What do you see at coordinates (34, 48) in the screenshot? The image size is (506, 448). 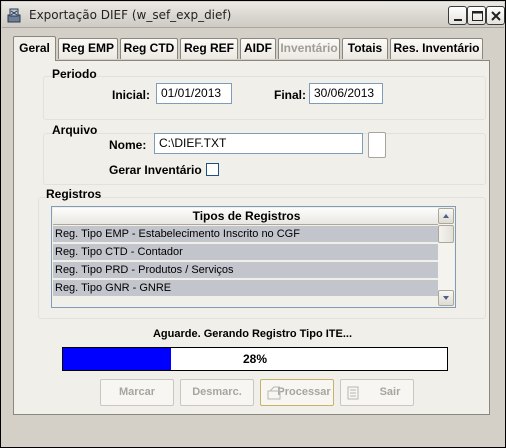 I see `tab-geral: Geral` at bounding box center [34, 48].